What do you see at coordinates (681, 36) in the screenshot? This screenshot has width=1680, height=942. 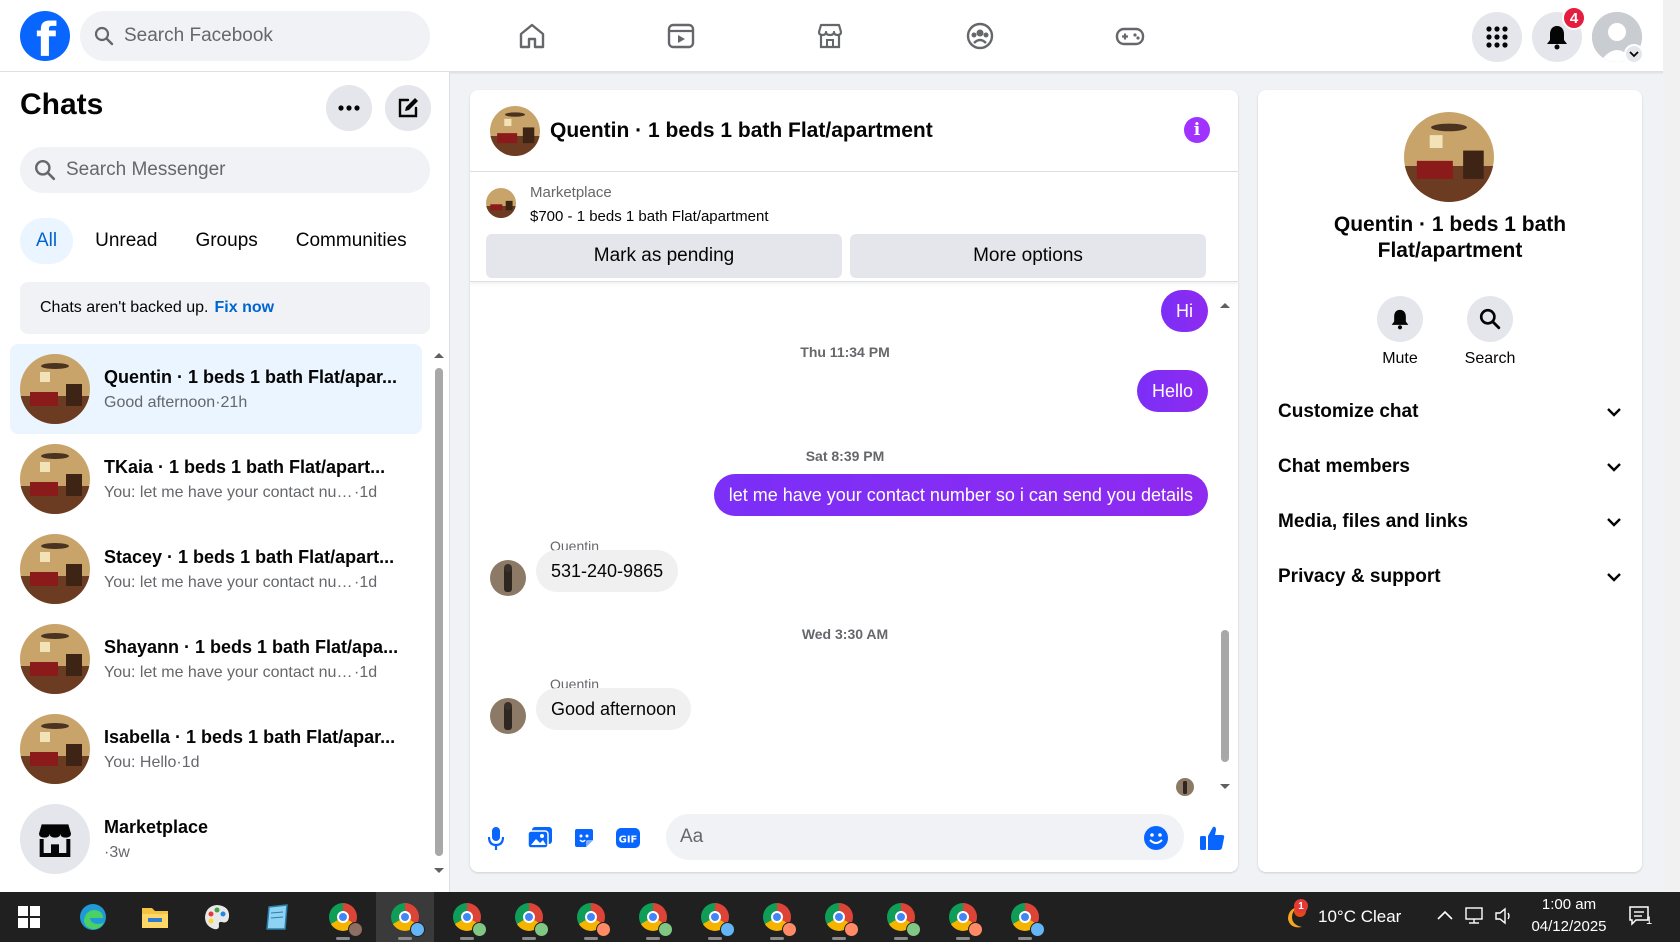 I see `nav-video` at bounding box center [681, 36].